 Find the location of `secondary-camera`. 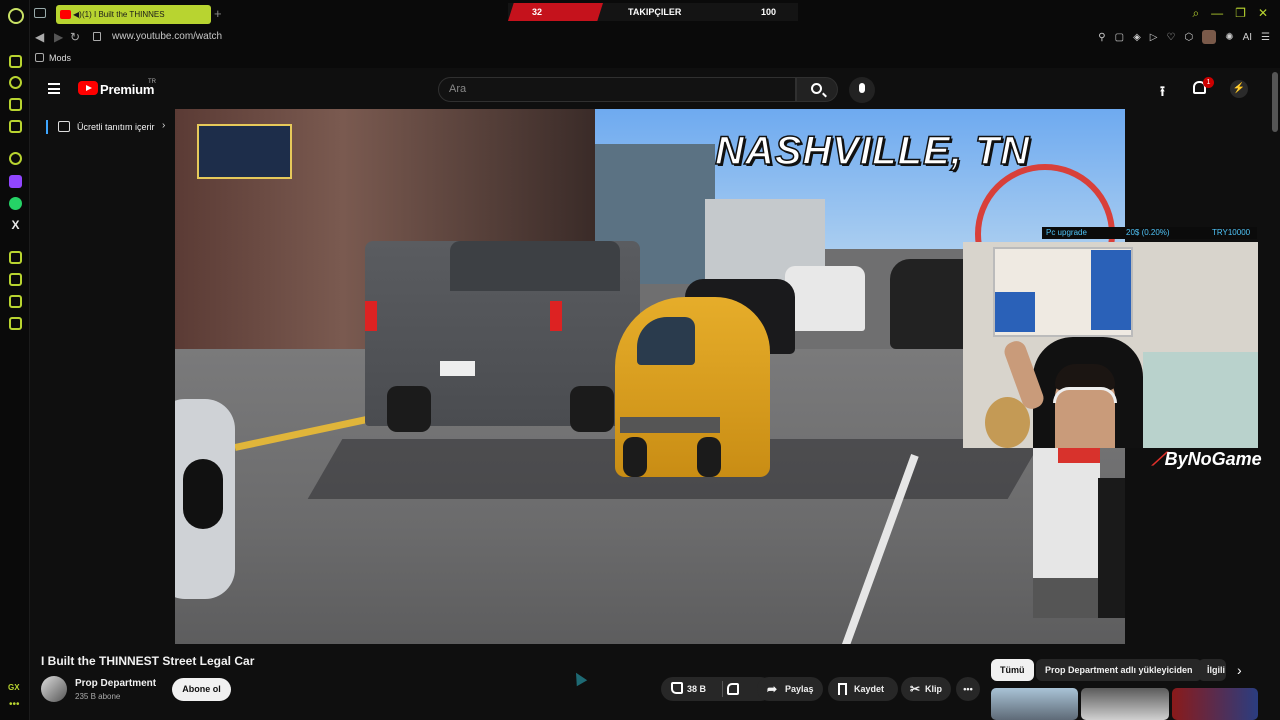

secondary-camera is located at coordinates (1066, 533).